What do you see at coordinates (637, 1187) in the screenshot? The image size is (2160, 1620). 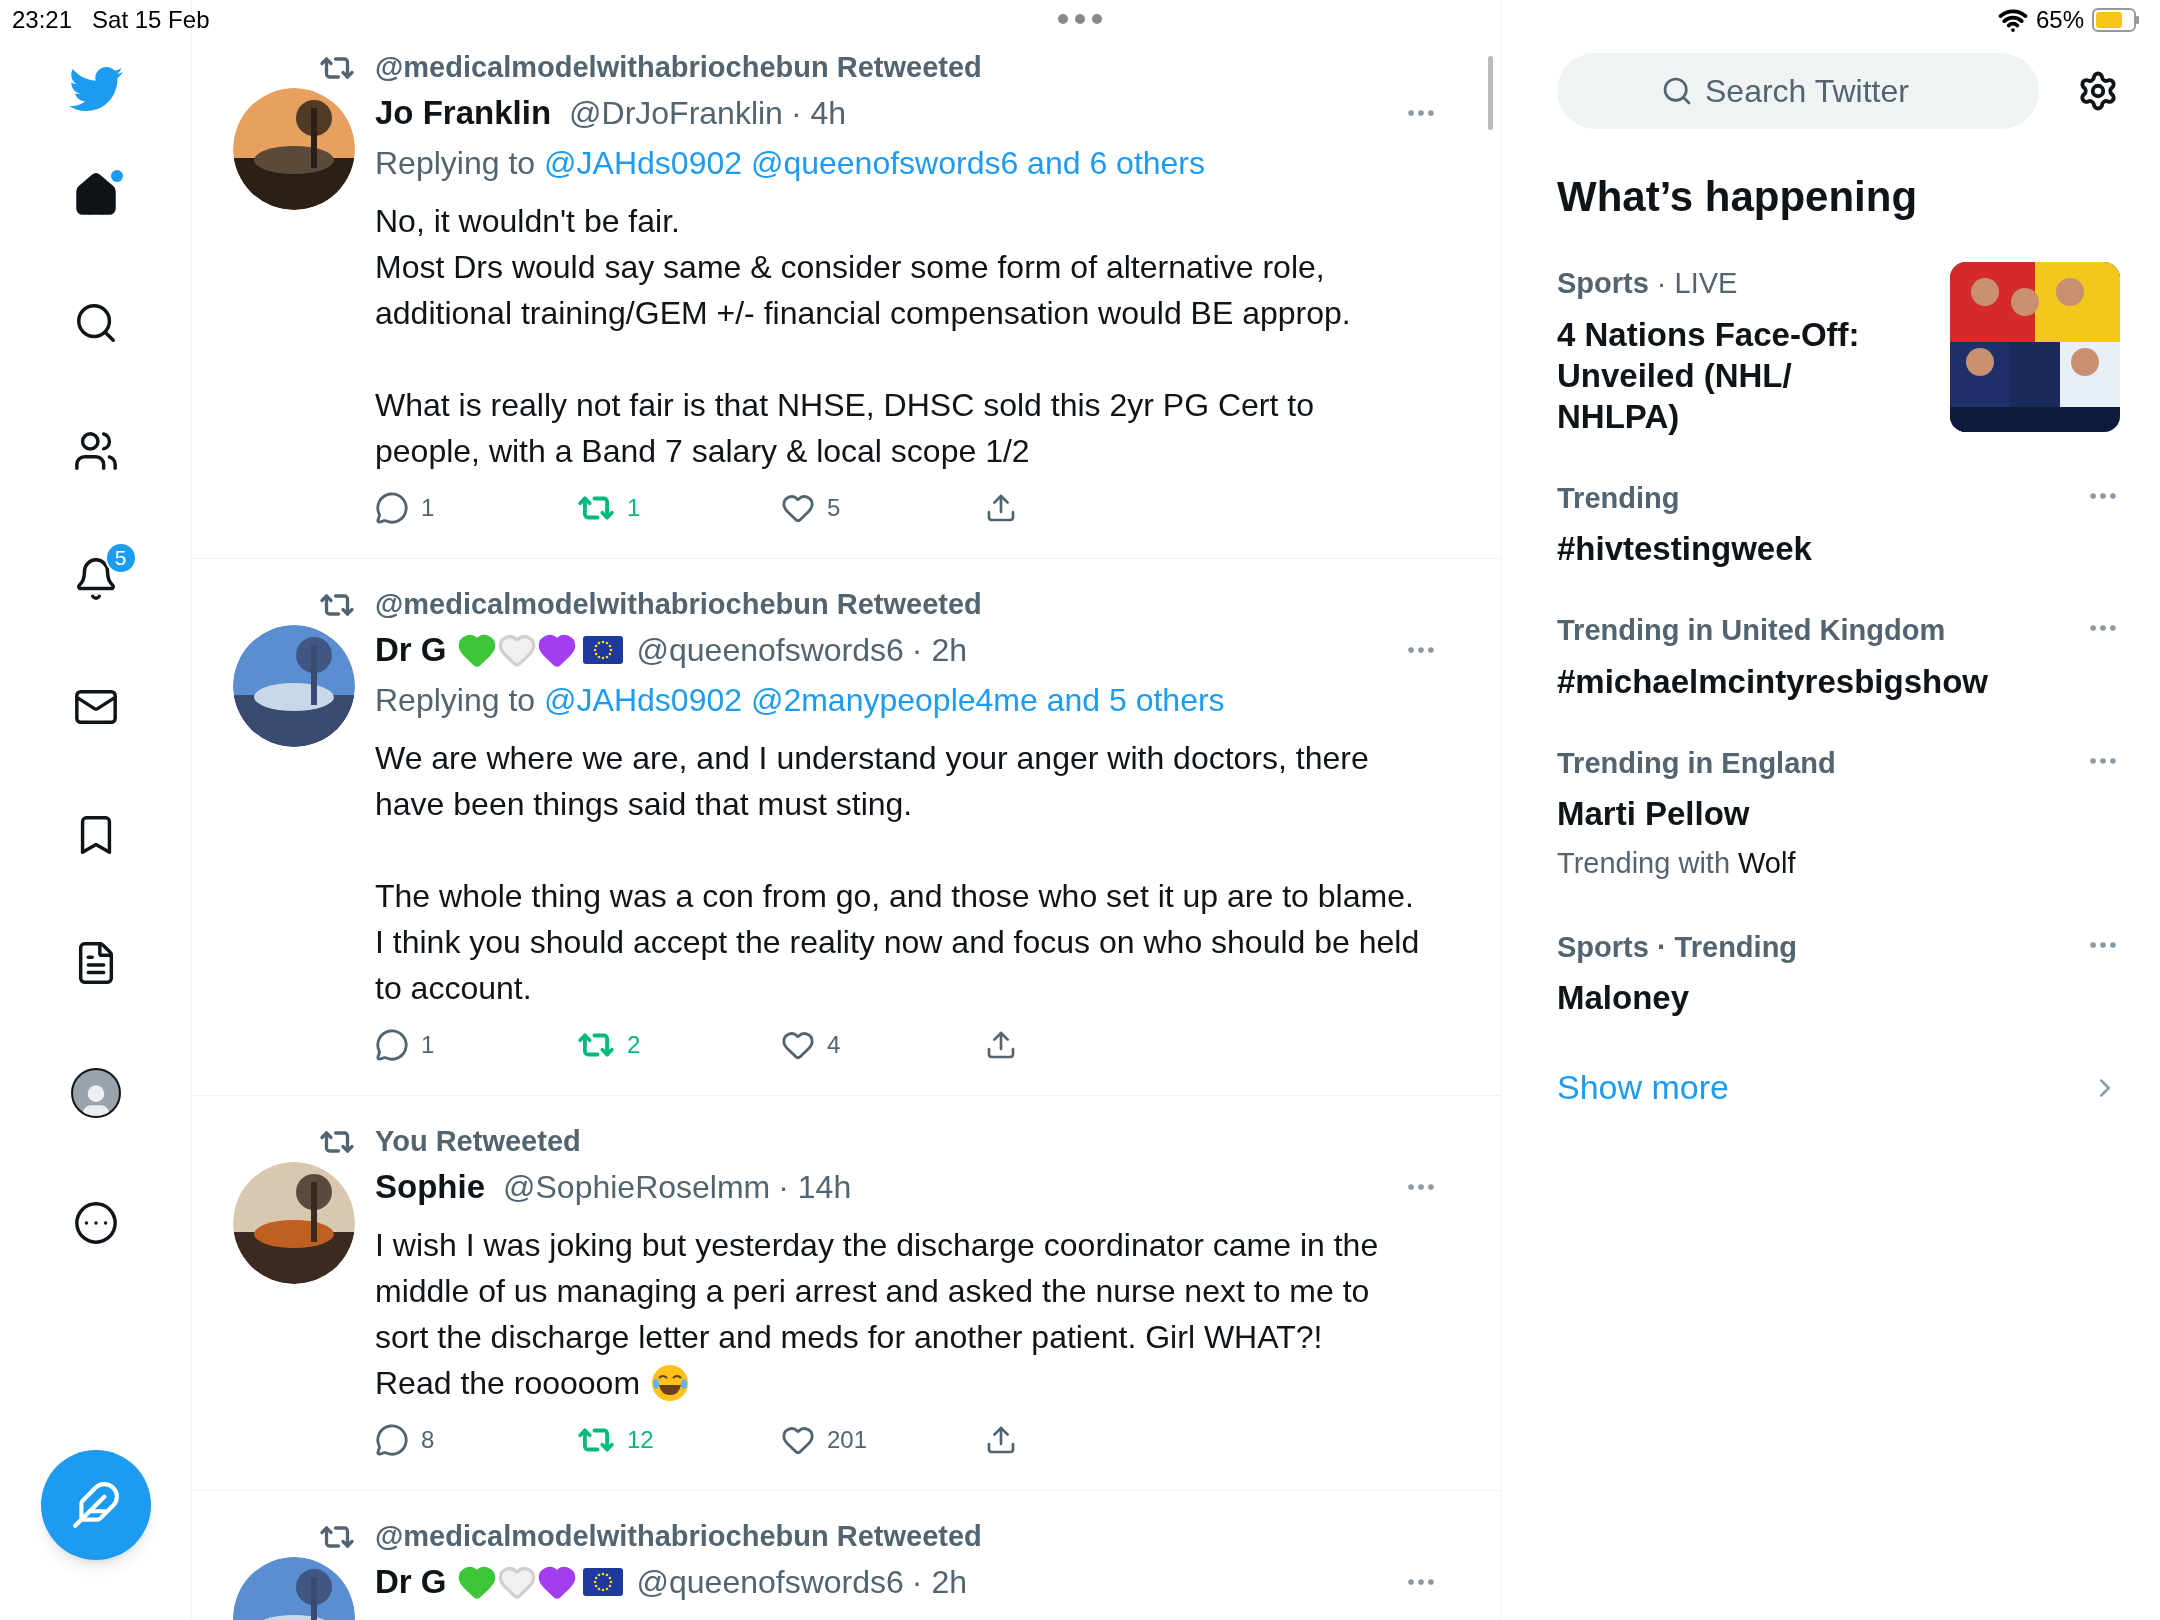 I see `author-handle: @SophieRoselmm` at bounding box center [637, 1187].